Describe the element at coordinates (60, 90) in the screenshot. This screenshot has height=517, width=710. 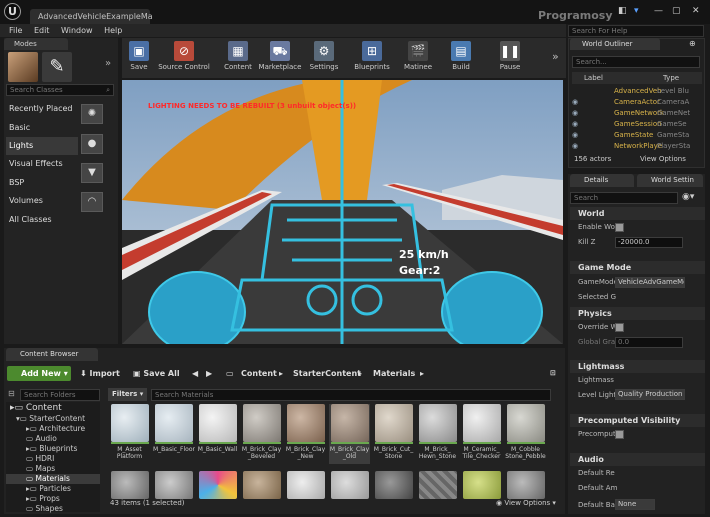
I see `search-classes-input: Search Classes ⌕` at that location.